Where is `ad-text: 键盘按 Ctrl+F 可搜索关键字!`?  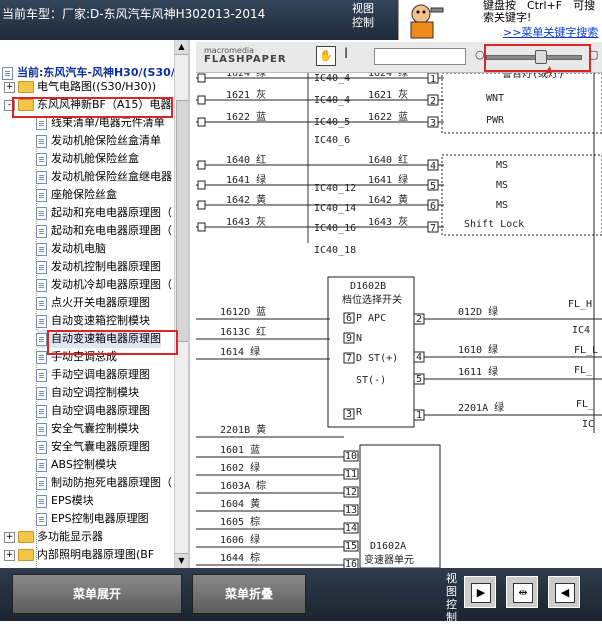 ad-text: 键盘按 Ctrl+F 可搜索关键字! is located at coordinates (539, 12).